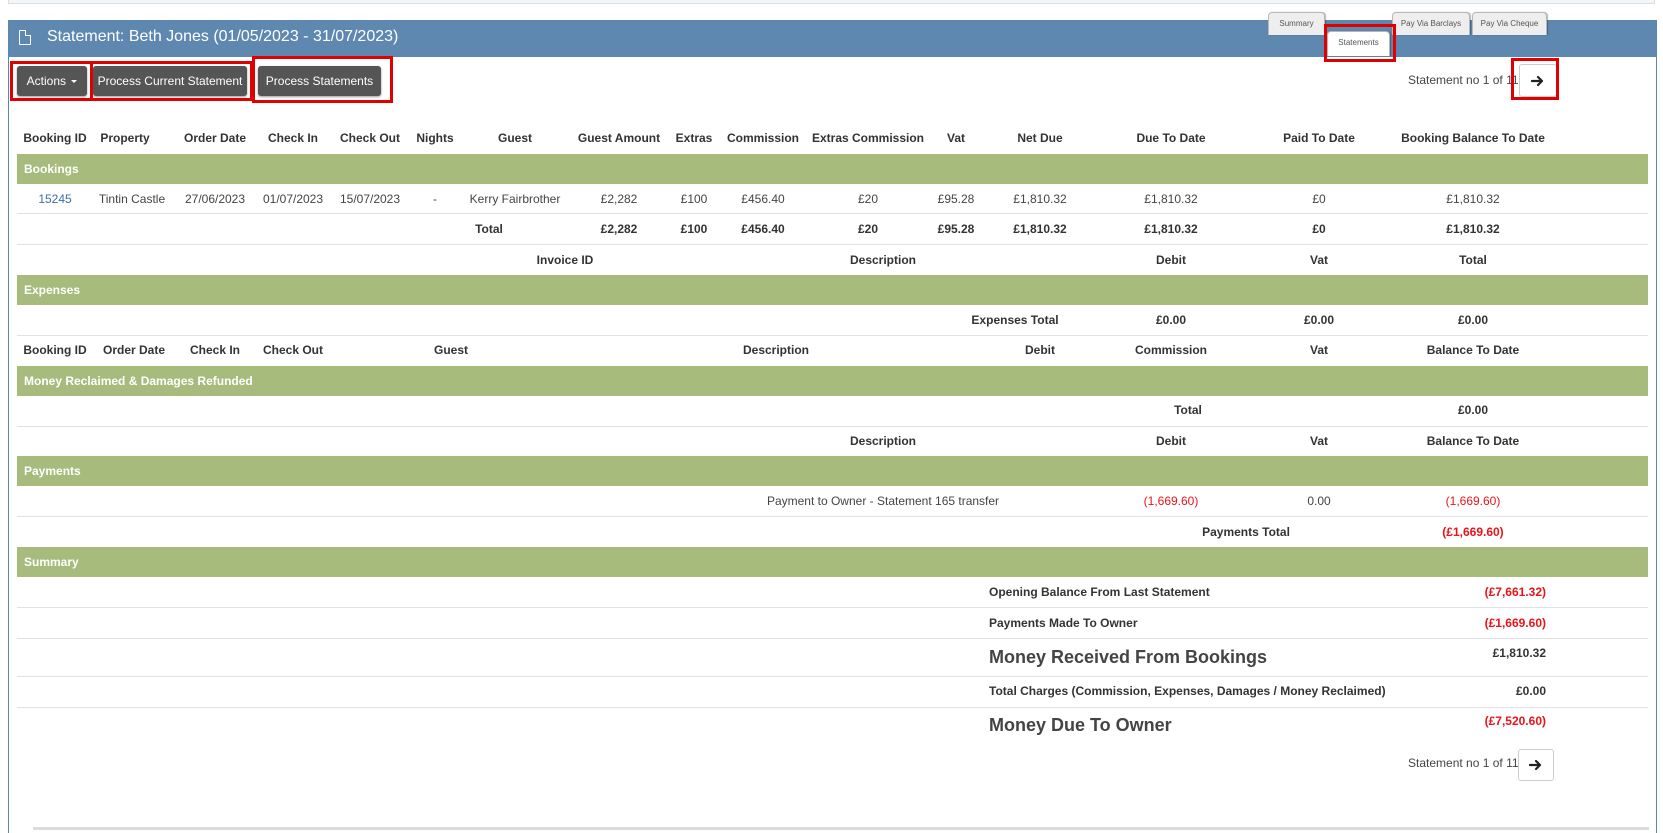 Image resolution: width=1663 pixels, height=833 pixels. I want to click on booking-guest-amount: £2,282, so click(619, 199).